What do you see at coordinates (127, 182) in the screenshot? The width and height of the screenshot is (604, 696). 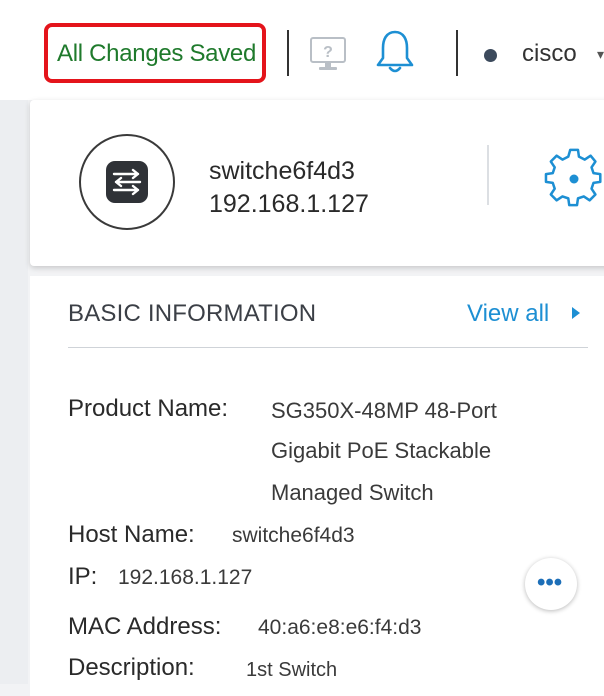 I see `switch-icon` at bounding box center [127, 182].